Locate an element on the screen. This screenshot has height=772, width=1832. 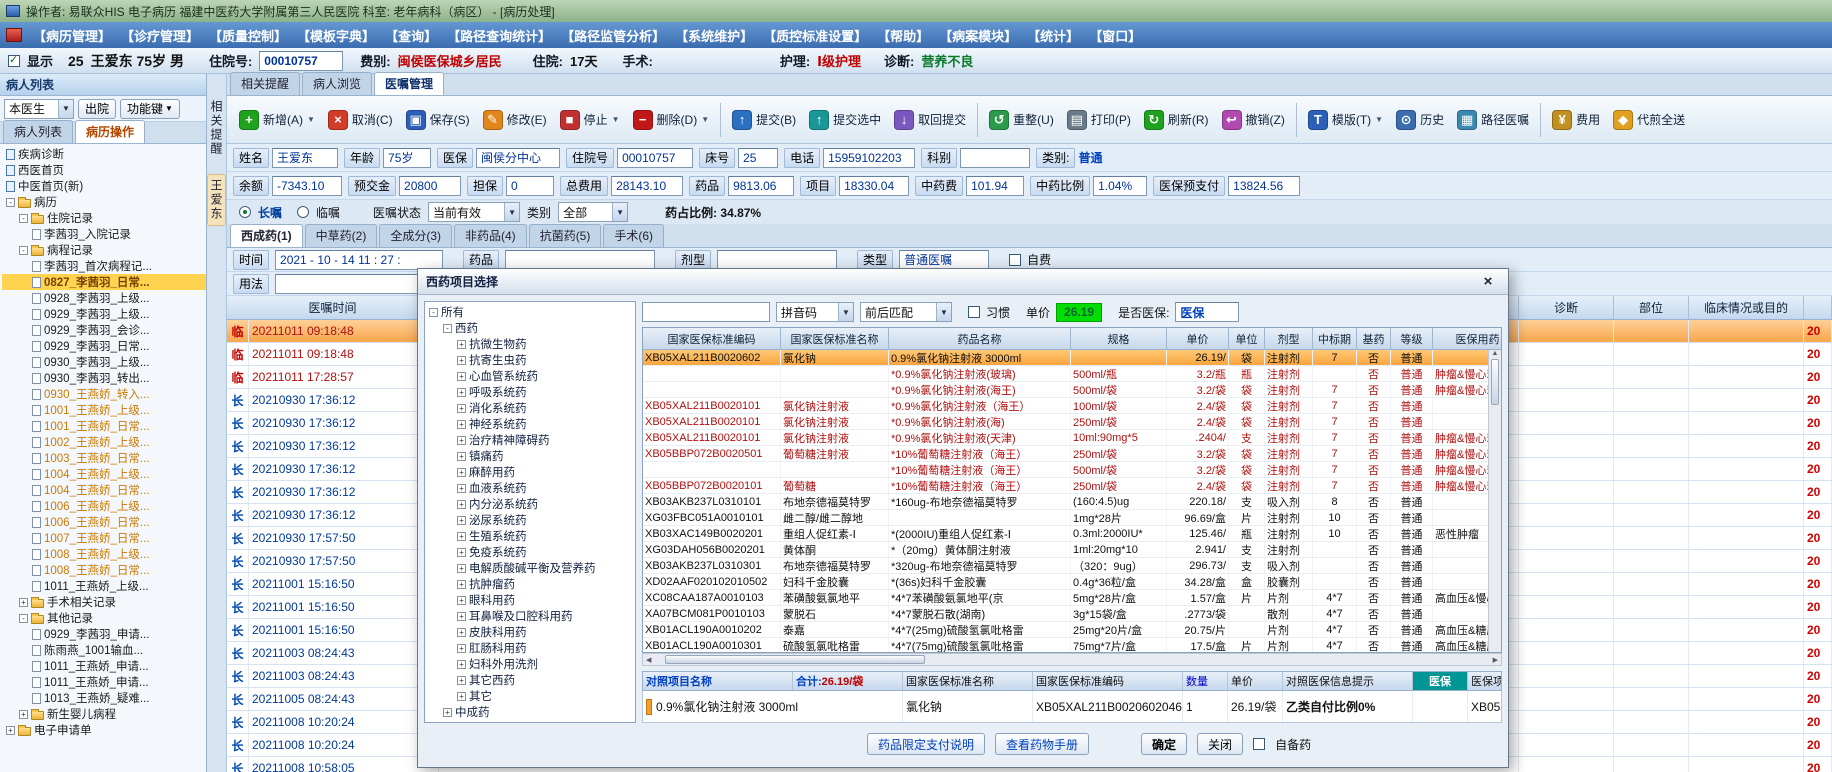
menu-item: 【诊疗管理】 is located at coordinates (160, 35).